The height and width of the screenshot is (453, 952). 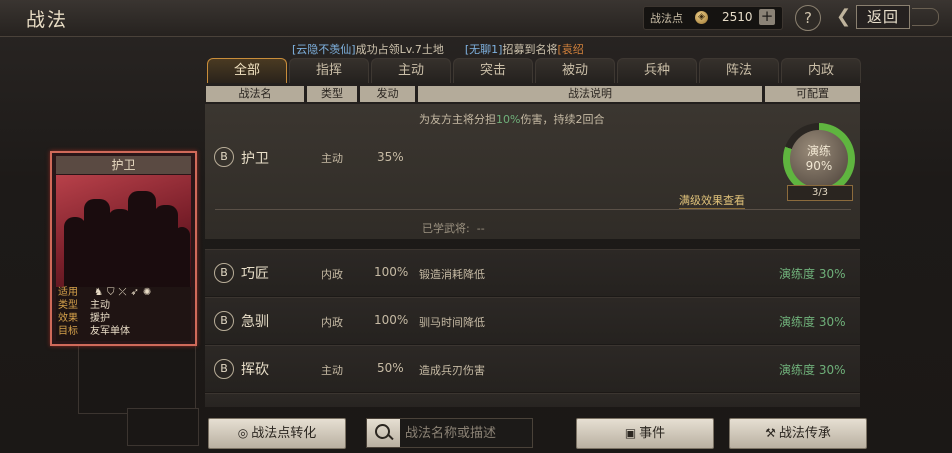 I want to click on marquee-player-1: [云隐不羡仙], so click(x=324, y=49).